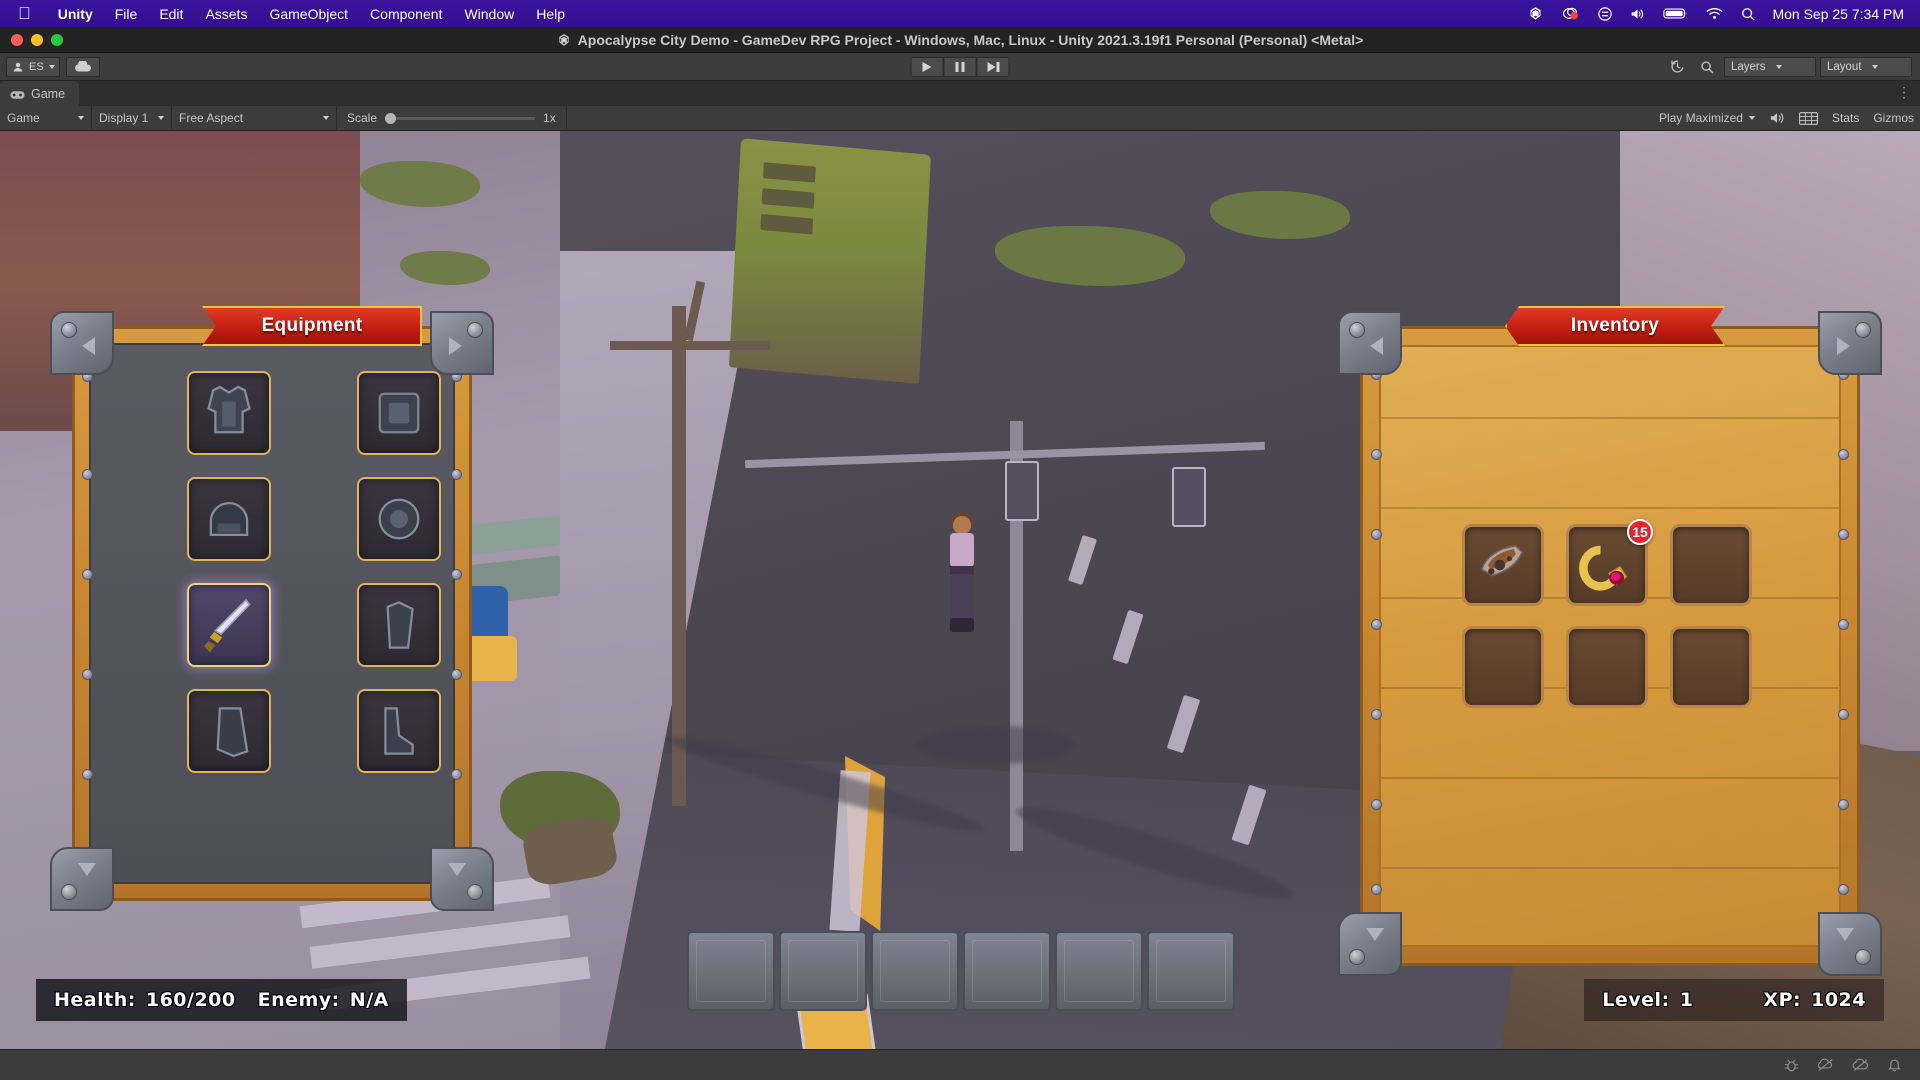 The width and height of the screenshot is (1920, 1080). I want to click on editor-tab-row: Game ⋮, so click(960, 93).